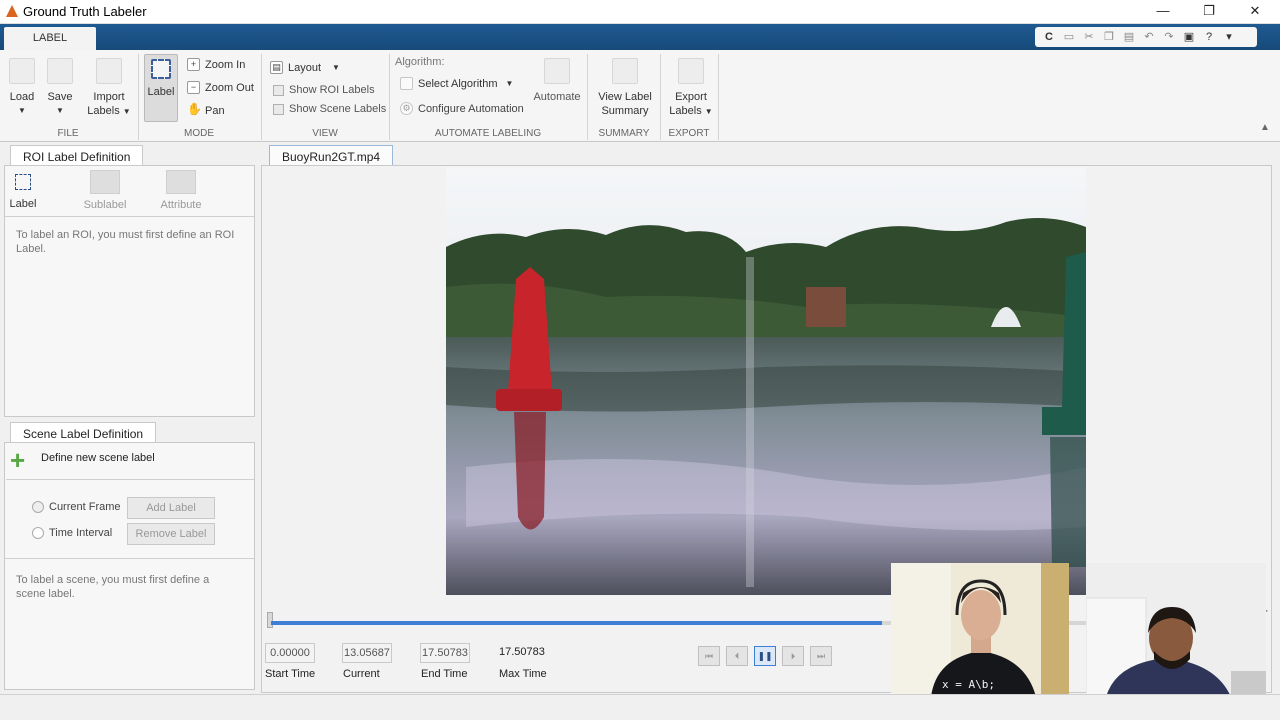 This screenshot has height=720, width=1280. Describe the element at coordinates (624, 133) in the screenshot. I see `group-summary: SUMMARY` at that location.